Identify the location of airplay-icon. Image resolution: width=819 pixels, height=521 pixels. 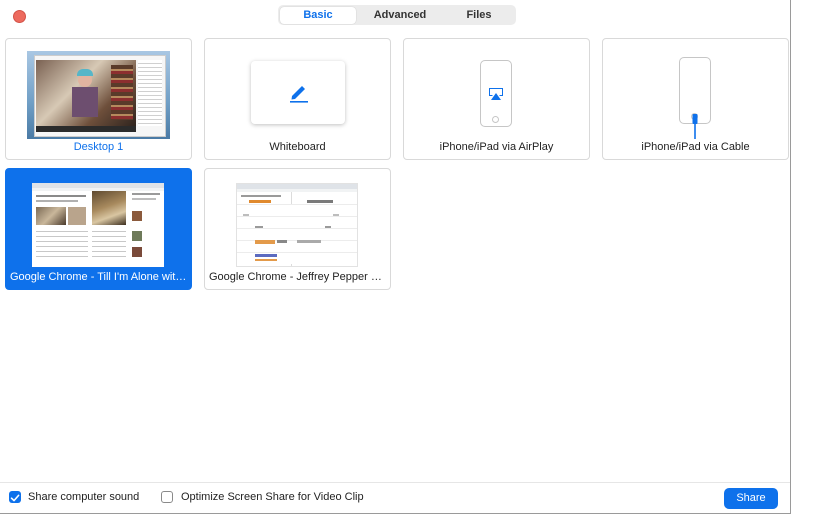
(496, 94).